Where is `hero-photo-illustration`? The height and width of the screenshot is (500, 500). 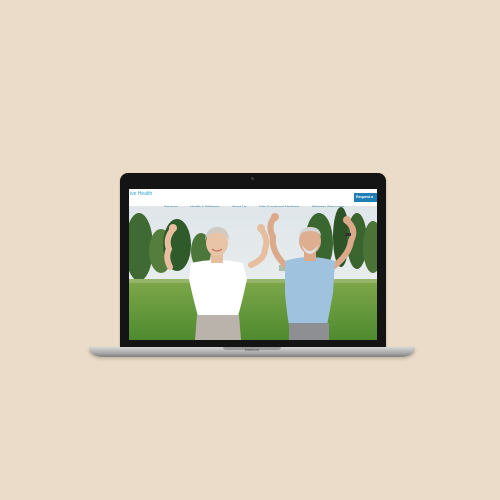
hero-photo-illustration is located at coordinates (253, 273).